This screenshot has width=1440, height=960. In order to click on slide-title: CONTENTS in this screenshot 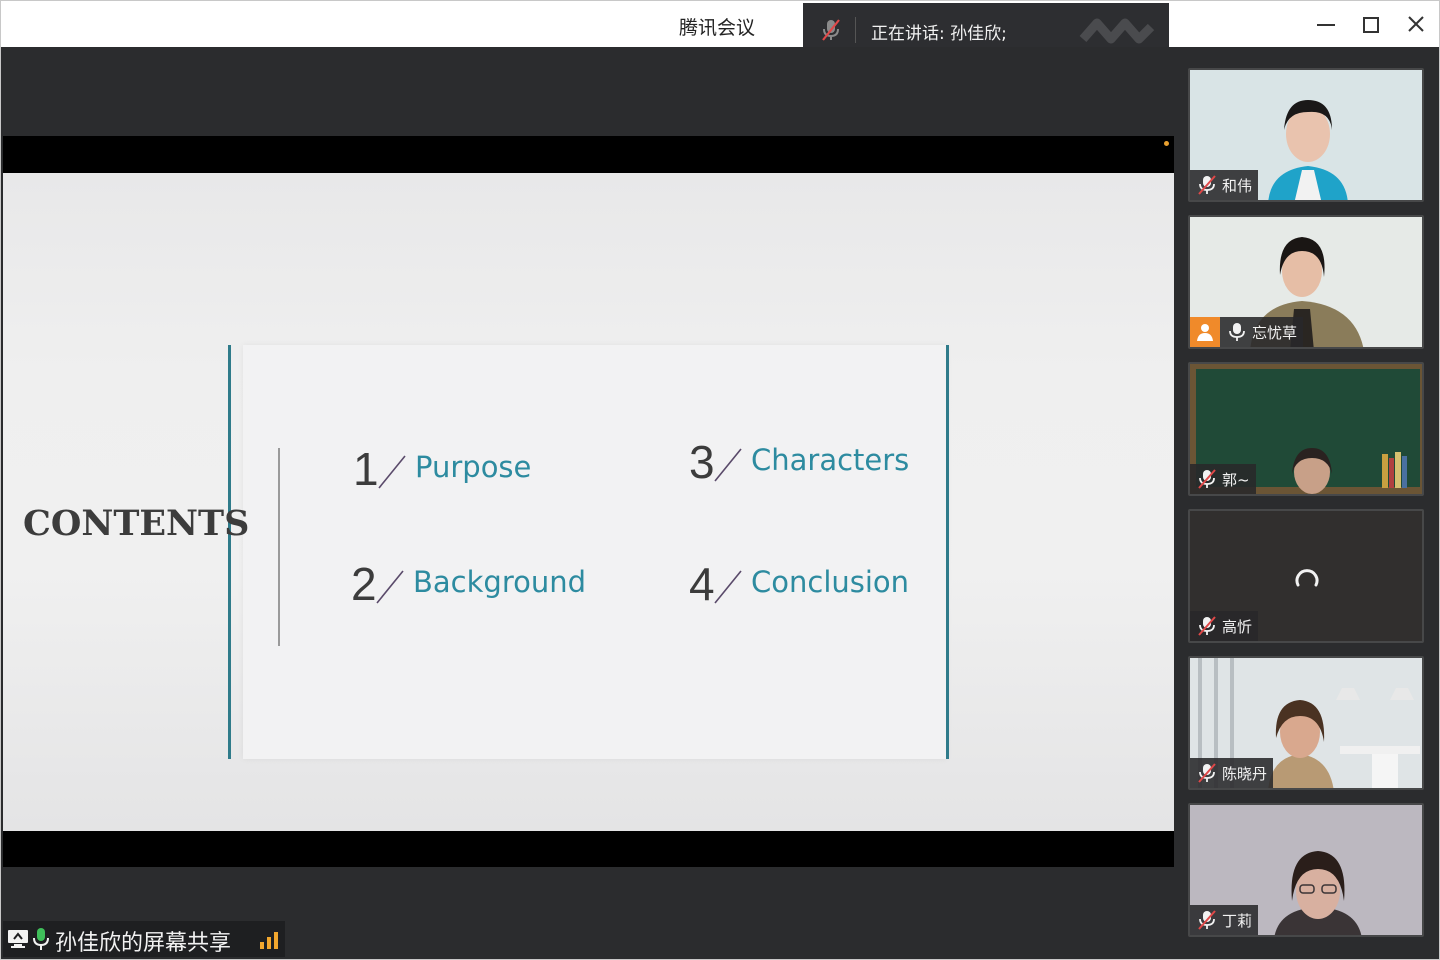, I will do `click(136, 523)`.